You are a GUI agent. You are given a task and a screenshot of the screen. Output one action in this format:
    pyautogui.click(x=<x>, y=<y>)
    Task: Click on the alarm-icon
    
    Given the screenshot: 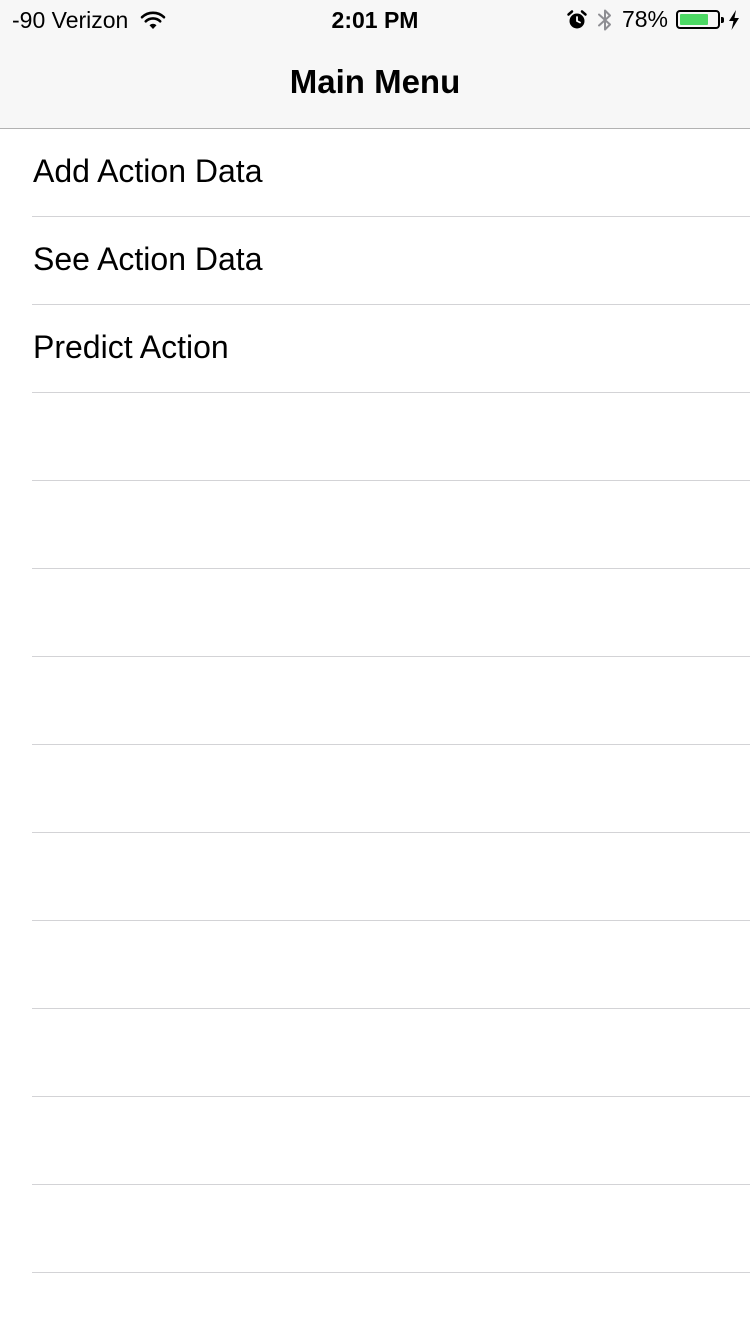 What is the action you would take?
    pyautogui.click(x=577, y=20)
    